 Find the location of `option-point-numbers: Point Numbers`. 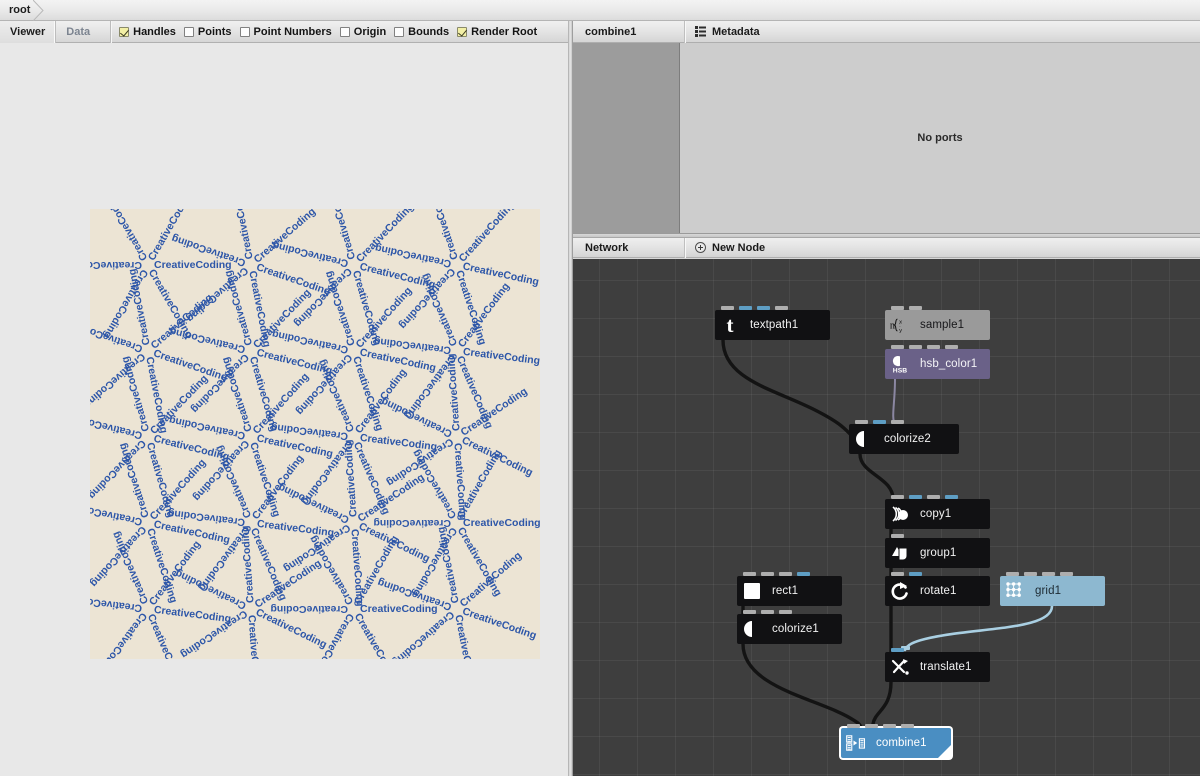

option-point-numbers: Point Numbers is located at coordinates (288, 32).